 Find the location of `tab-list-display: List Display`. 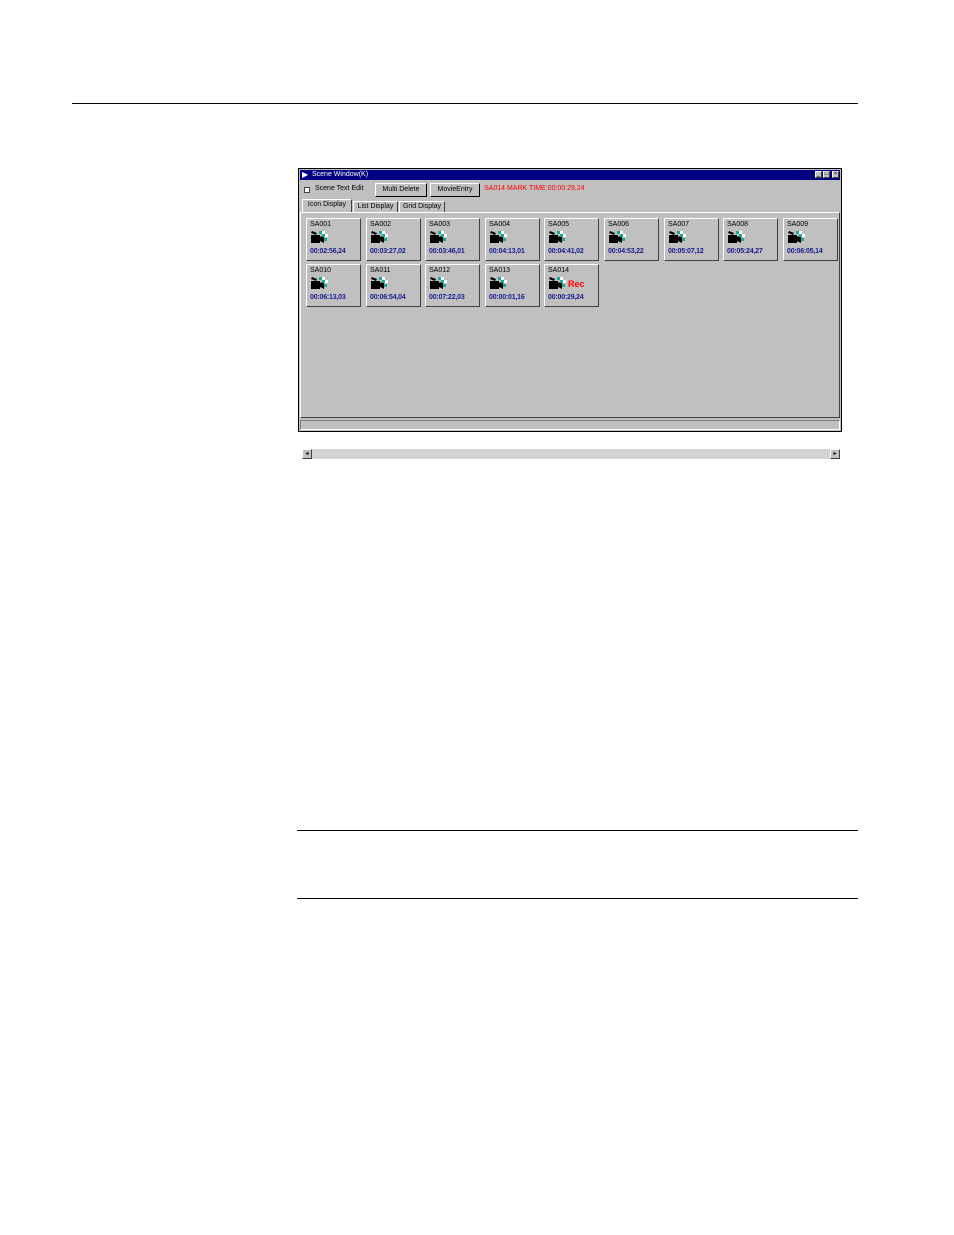

tab-list-display: List Display is located at coordinates (375, 206).